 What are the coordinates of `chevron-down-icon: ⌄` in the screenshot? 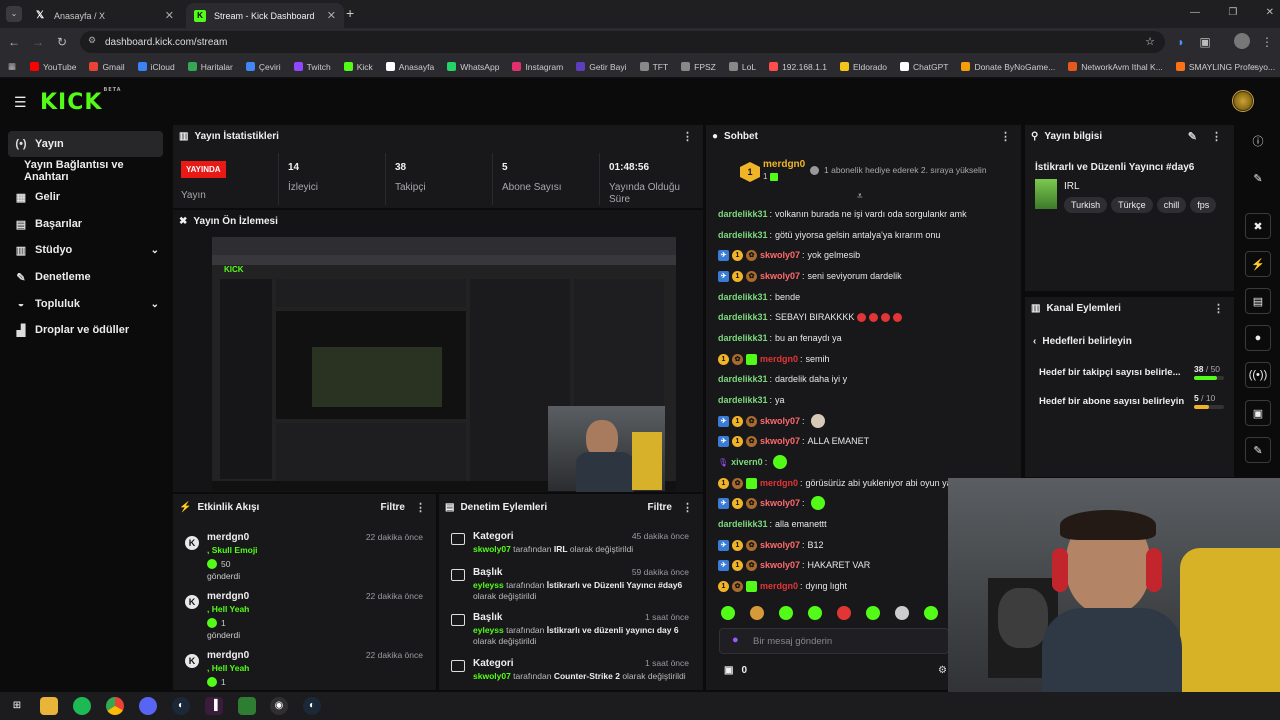 It's located at (155, 304).